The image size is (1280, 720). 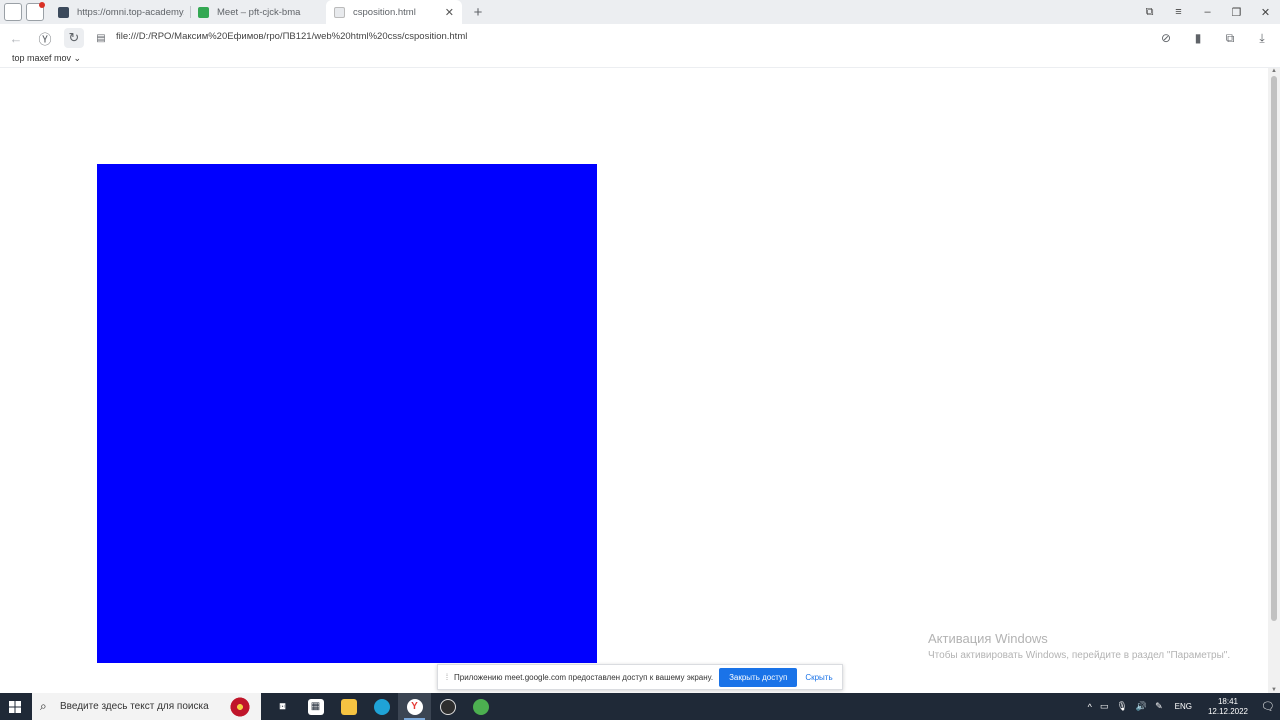 What do you see at coordinates (384, 12) in the screenshot?
I see `tab-label: csposition.html` at bounding box center [384, 12].